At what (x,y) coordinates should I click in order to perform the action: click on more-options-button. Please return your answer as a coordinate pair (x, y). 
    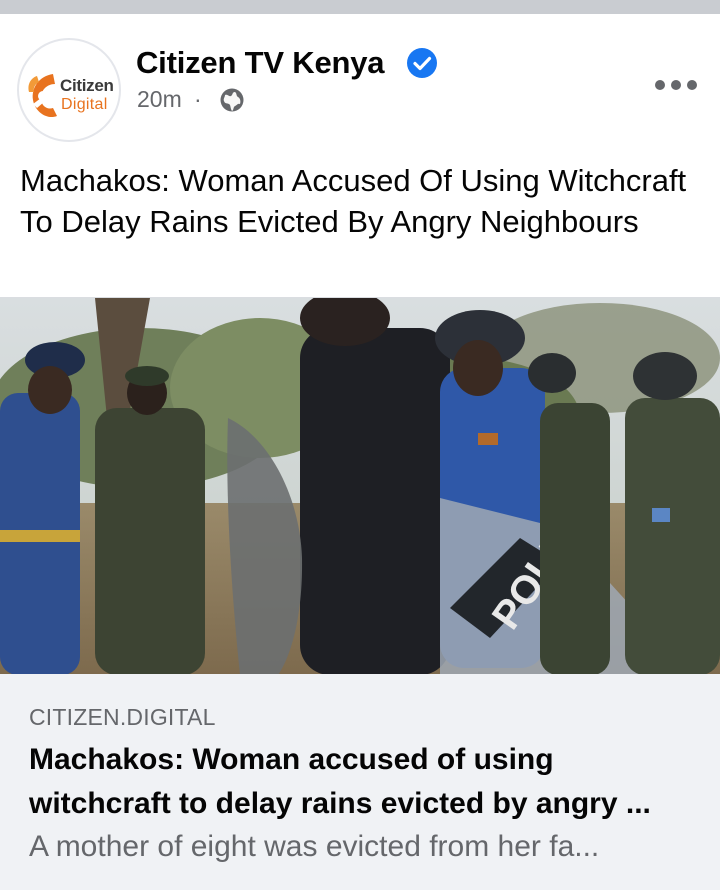
    Looking at the image, I should click on (676, 85).